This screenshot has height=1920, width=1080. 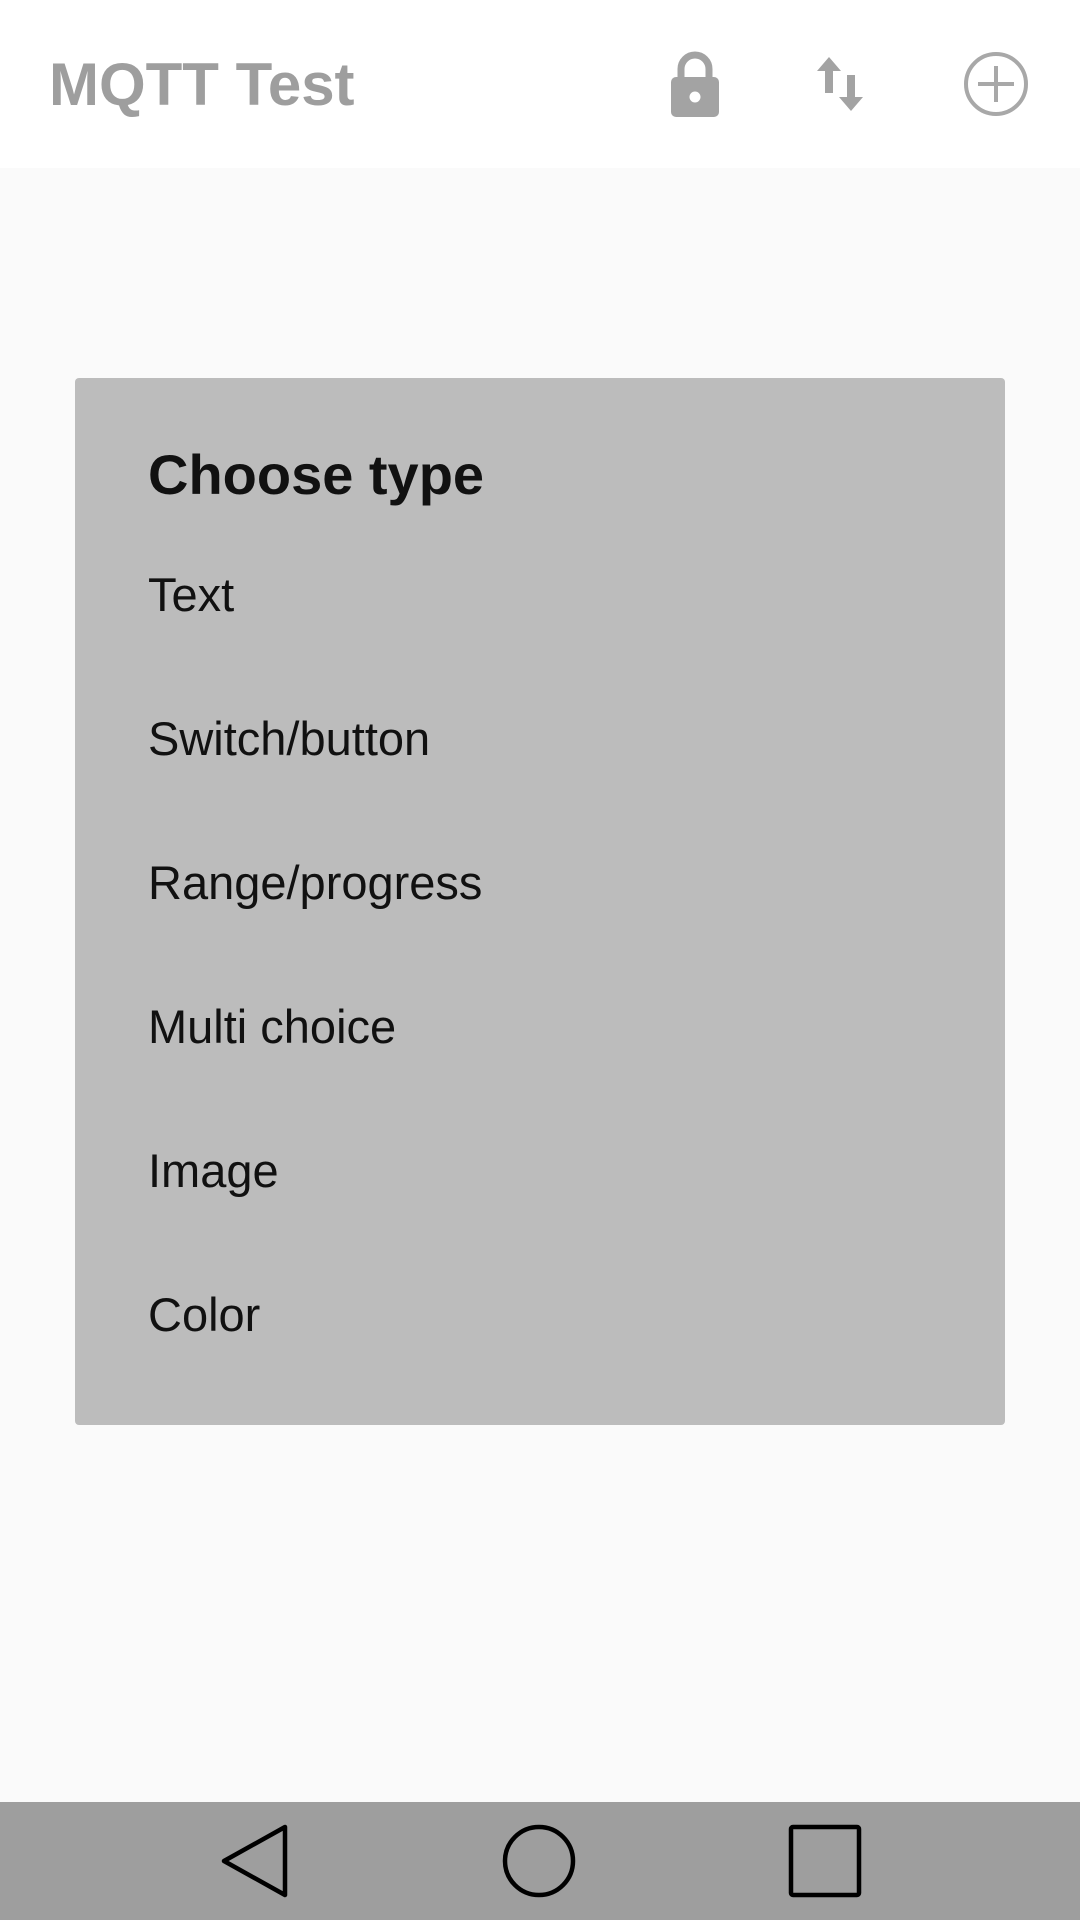 I want to click on app-bar: MQTT Test, so click(x=540, y=84).